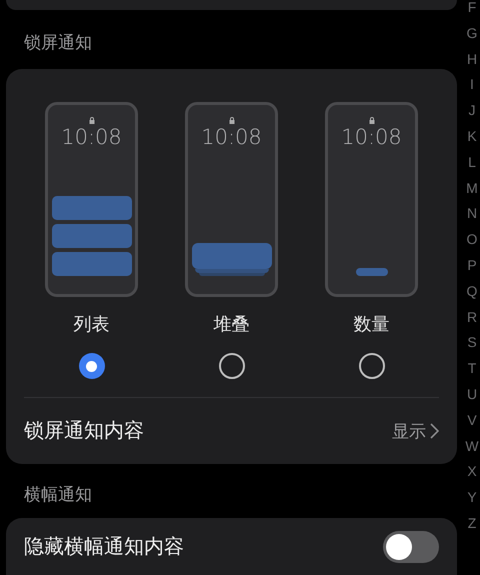  I want to click on index-letter: O, so click(472, 240).